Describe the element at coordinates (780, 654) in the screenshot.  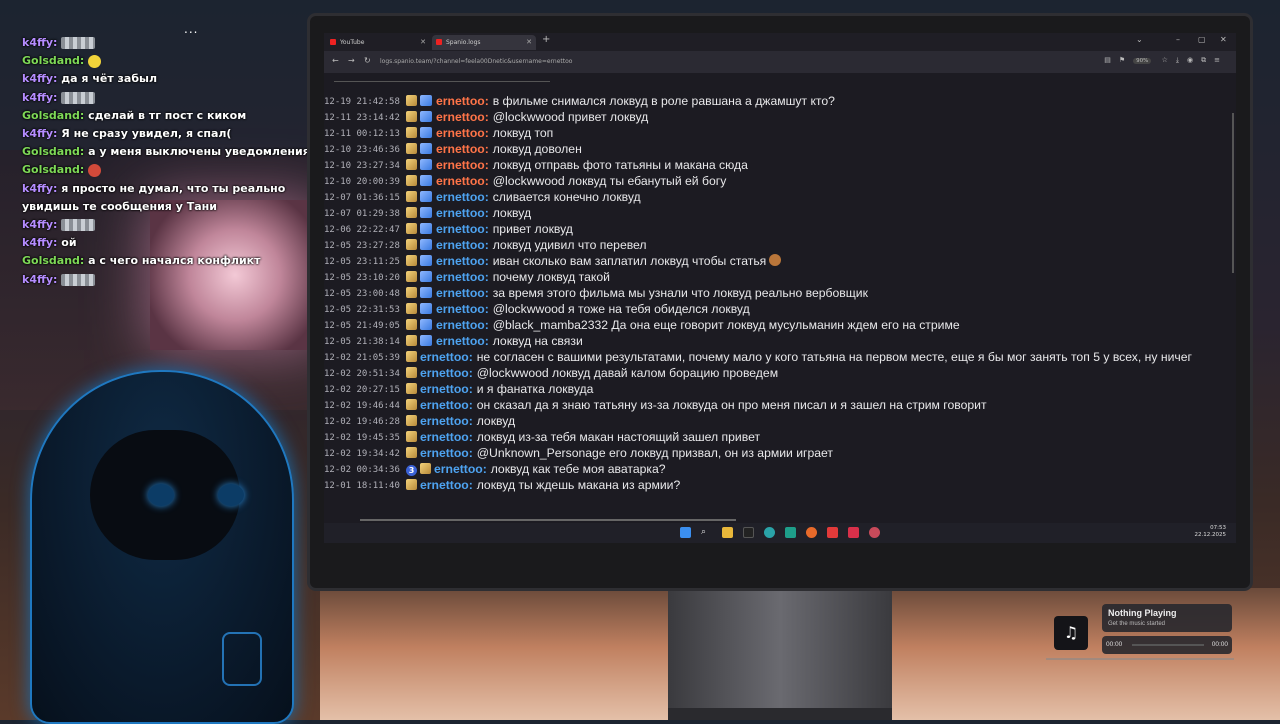
I see `monitor-stand` at that location.